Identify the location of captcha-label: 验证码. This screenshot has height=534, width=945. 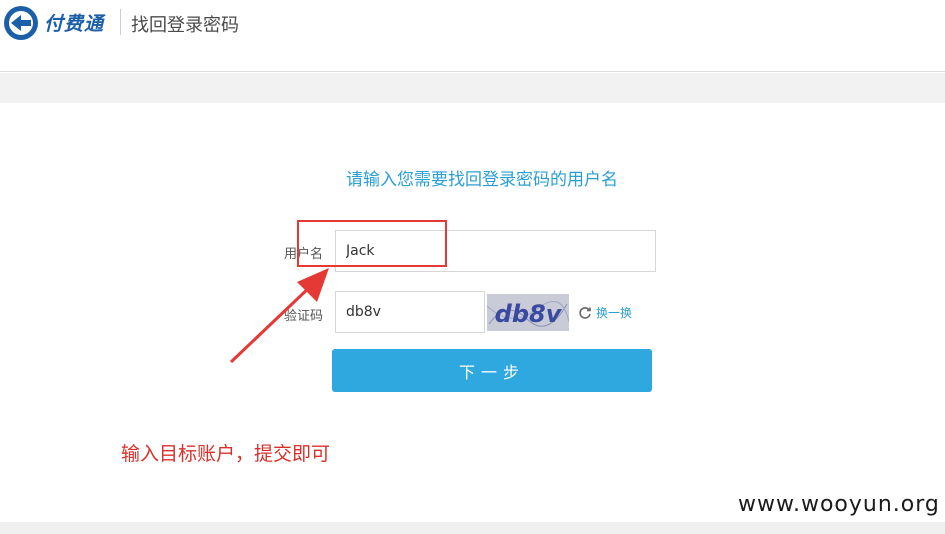
(303, 316).